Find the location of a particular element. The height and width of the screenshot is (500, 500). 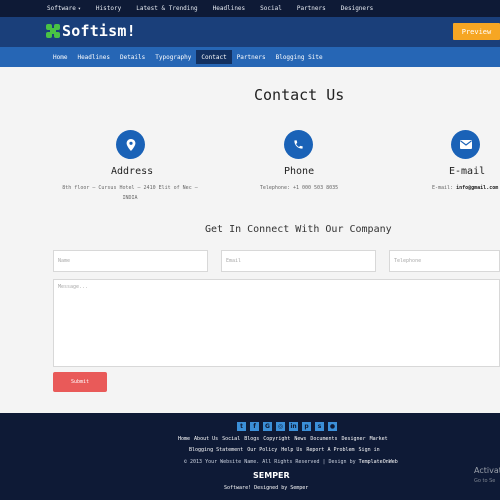

email-title: E-mail is located at coordinates (467, 171).